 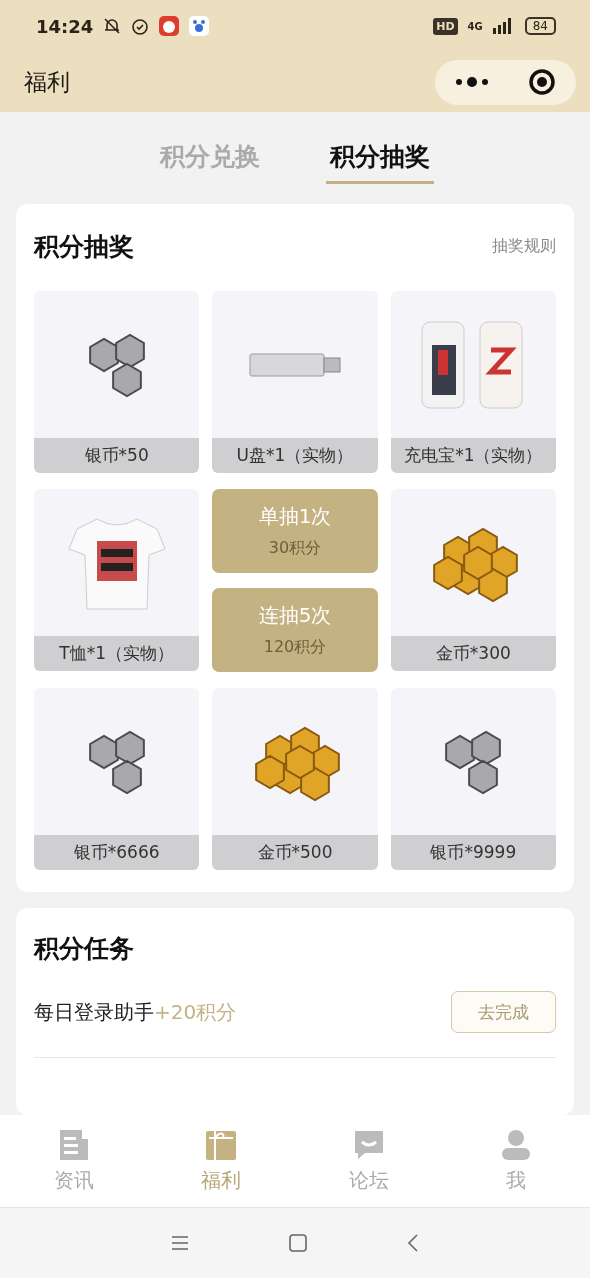 I want to click on page-title: 福利, so click(x=47, y=82).